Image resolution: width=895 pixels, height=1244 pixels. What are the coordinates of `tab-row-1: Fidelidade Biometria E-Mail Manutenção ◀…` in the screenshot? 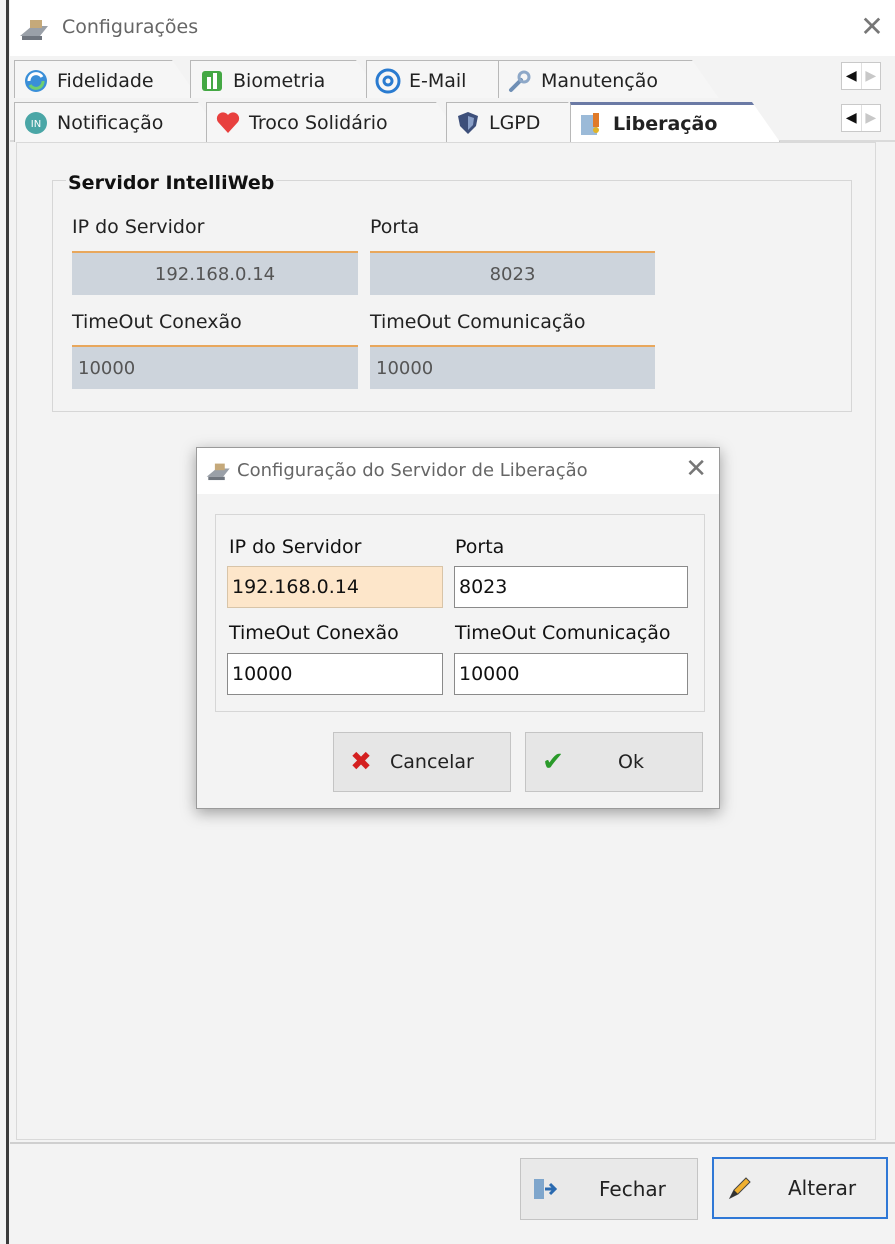 It's located at (452, 78).